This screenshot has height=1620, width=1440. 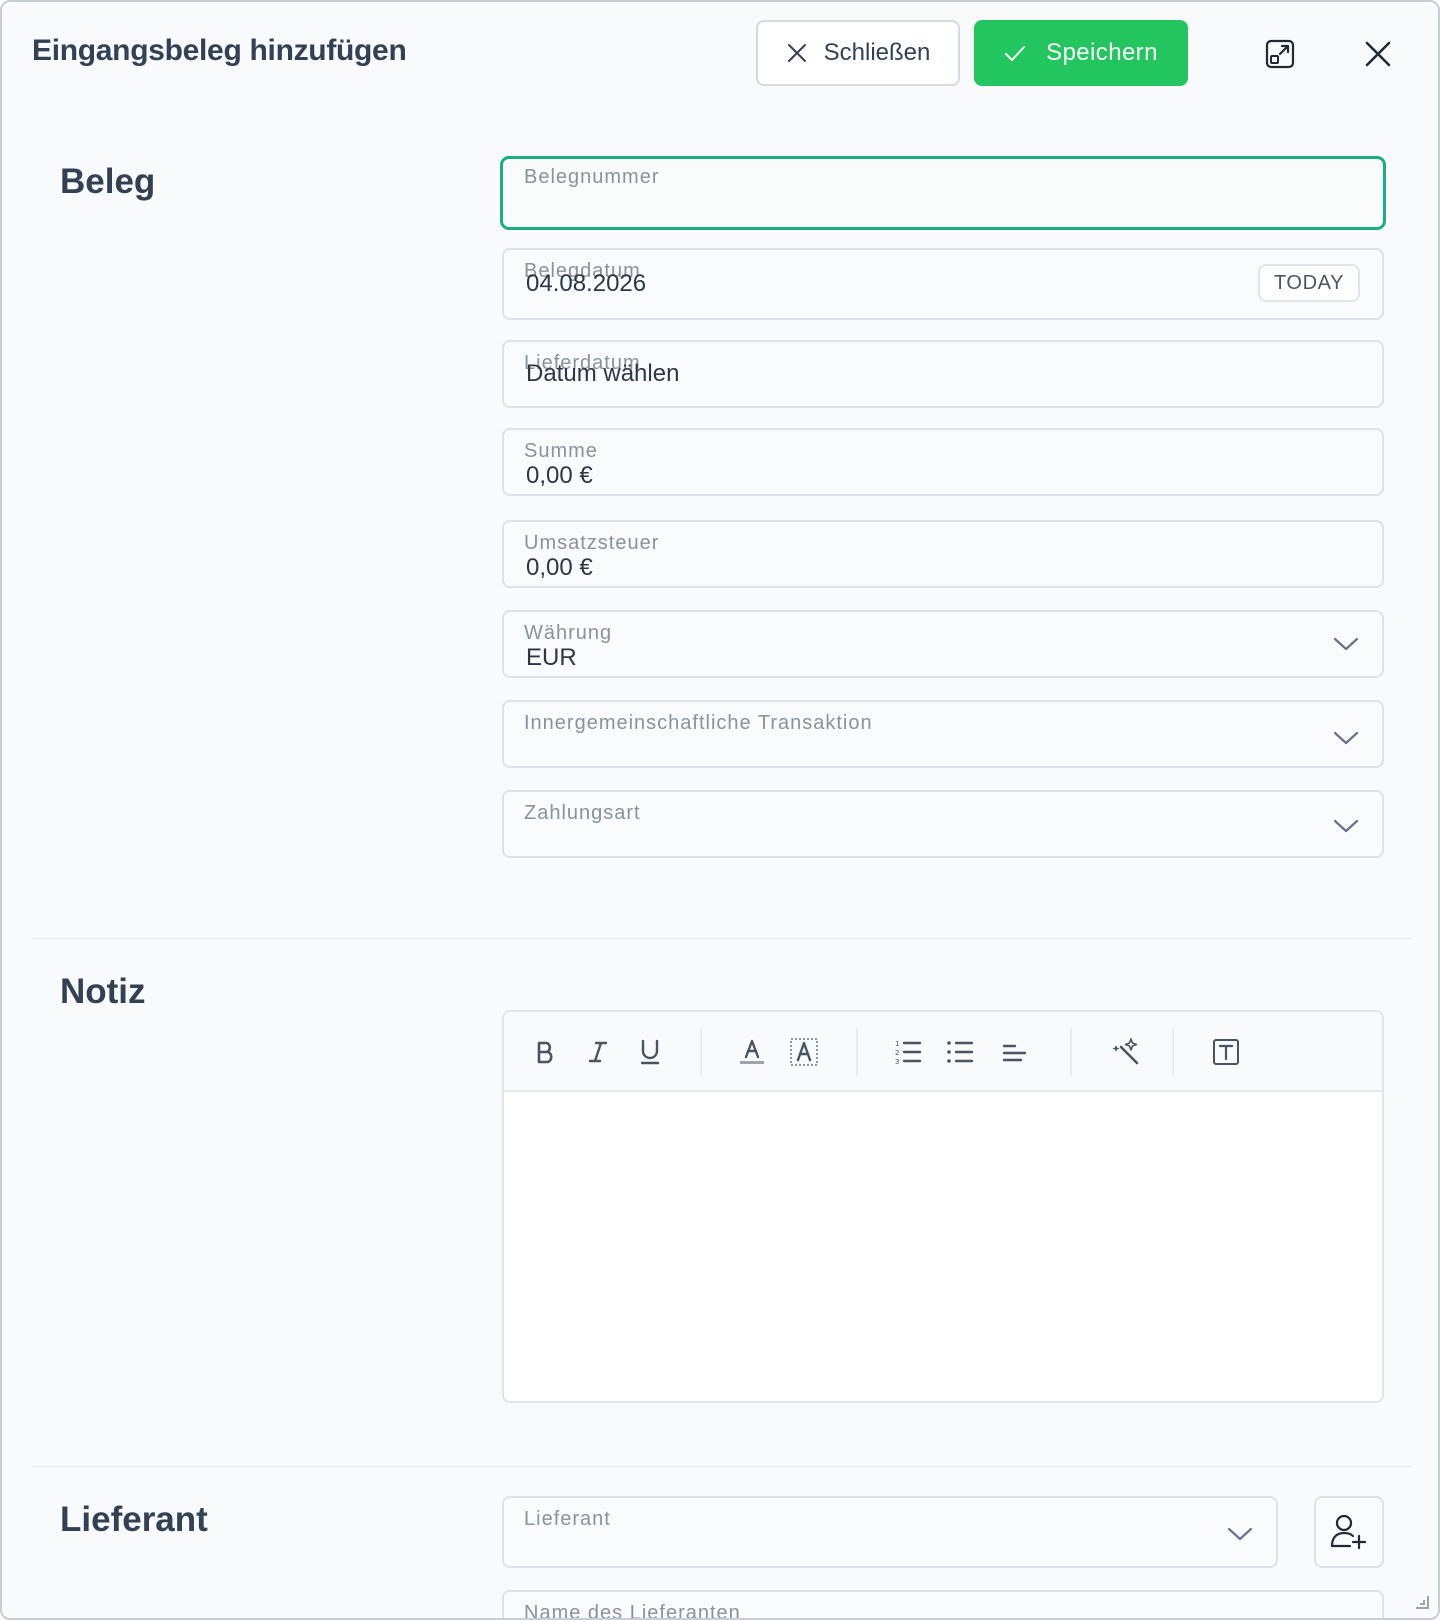 What do you see at coordinates (796, 53) in the screenshot?
I see `close-icon` at bounding box center [796, 53].